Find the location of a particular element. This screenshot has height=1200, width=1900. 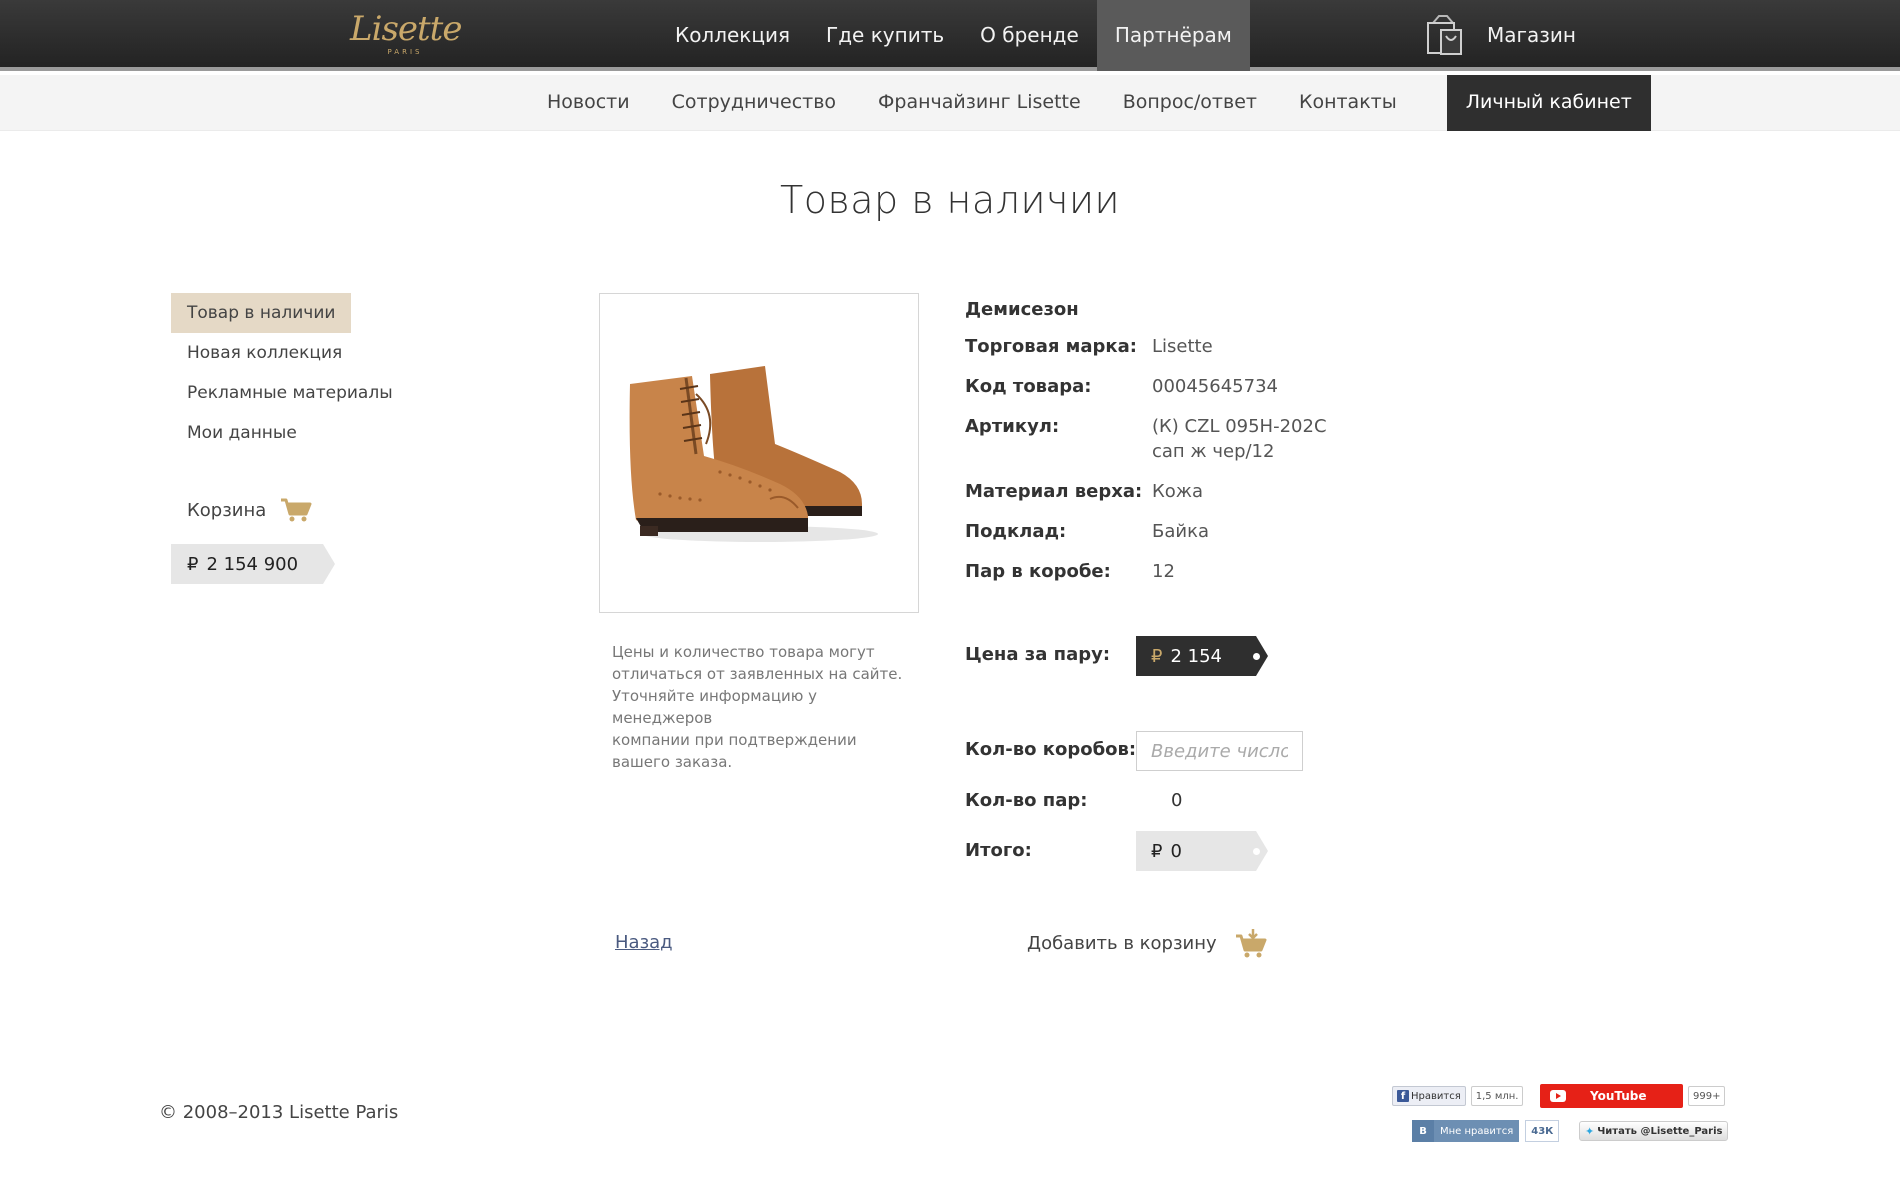

attr-row-code: Код товара: 00045645734 is located at coordinates (1165, 386).